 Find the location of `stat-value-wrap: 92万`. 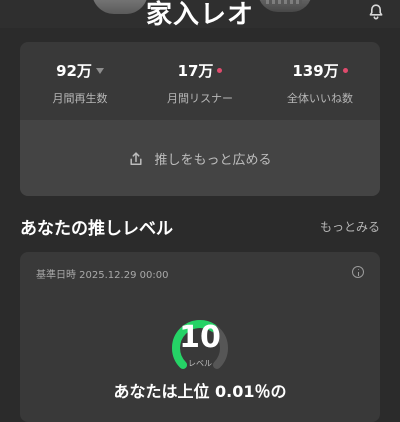

stat-value-wrap: 92万 is located at coordinates (80, 70).